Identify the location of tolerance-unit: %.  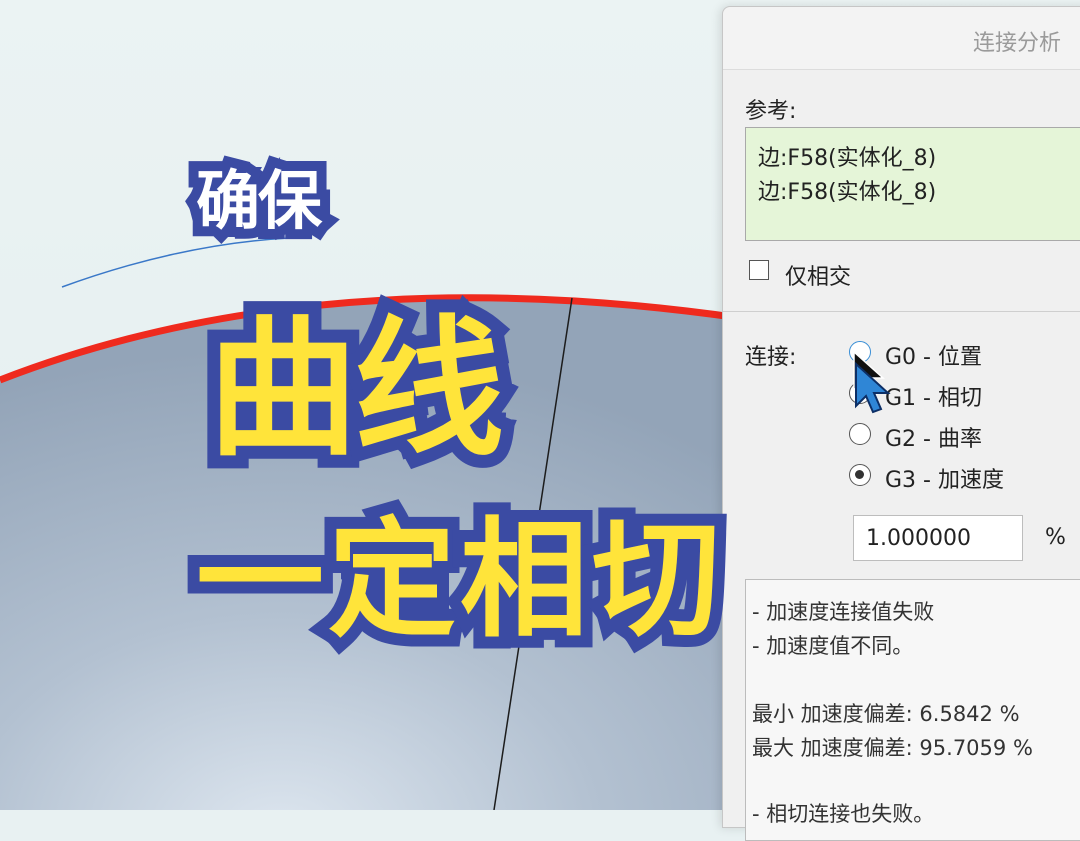
(1055, 537).